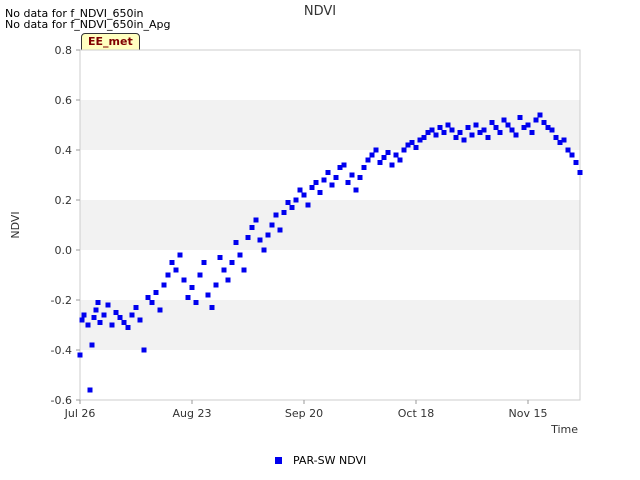  What do you see at coordinates (64, 200) in the screenshot?
I see `y-tick-label: 0.2` at bounding box center [64, 200].